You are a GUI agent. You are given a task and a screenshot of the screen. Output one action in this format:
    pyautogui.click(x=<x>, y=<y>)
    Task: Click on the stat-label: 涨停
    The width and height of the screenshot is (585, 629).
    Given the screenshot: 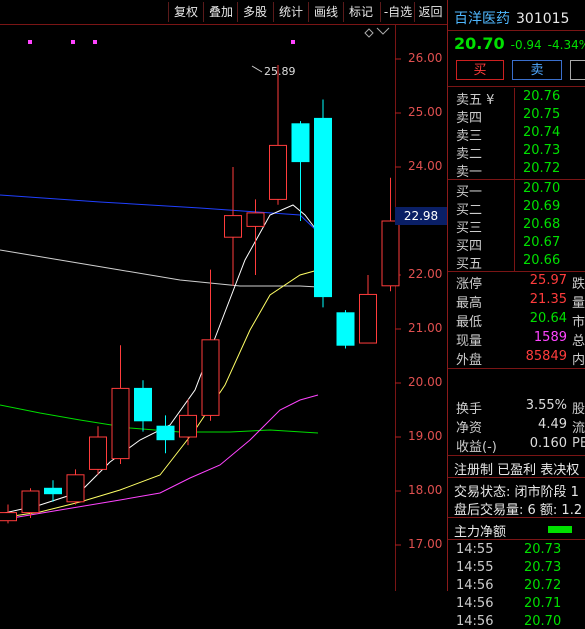 What is the action you would take?
    pyautogui.click(x=469, y=284)
    